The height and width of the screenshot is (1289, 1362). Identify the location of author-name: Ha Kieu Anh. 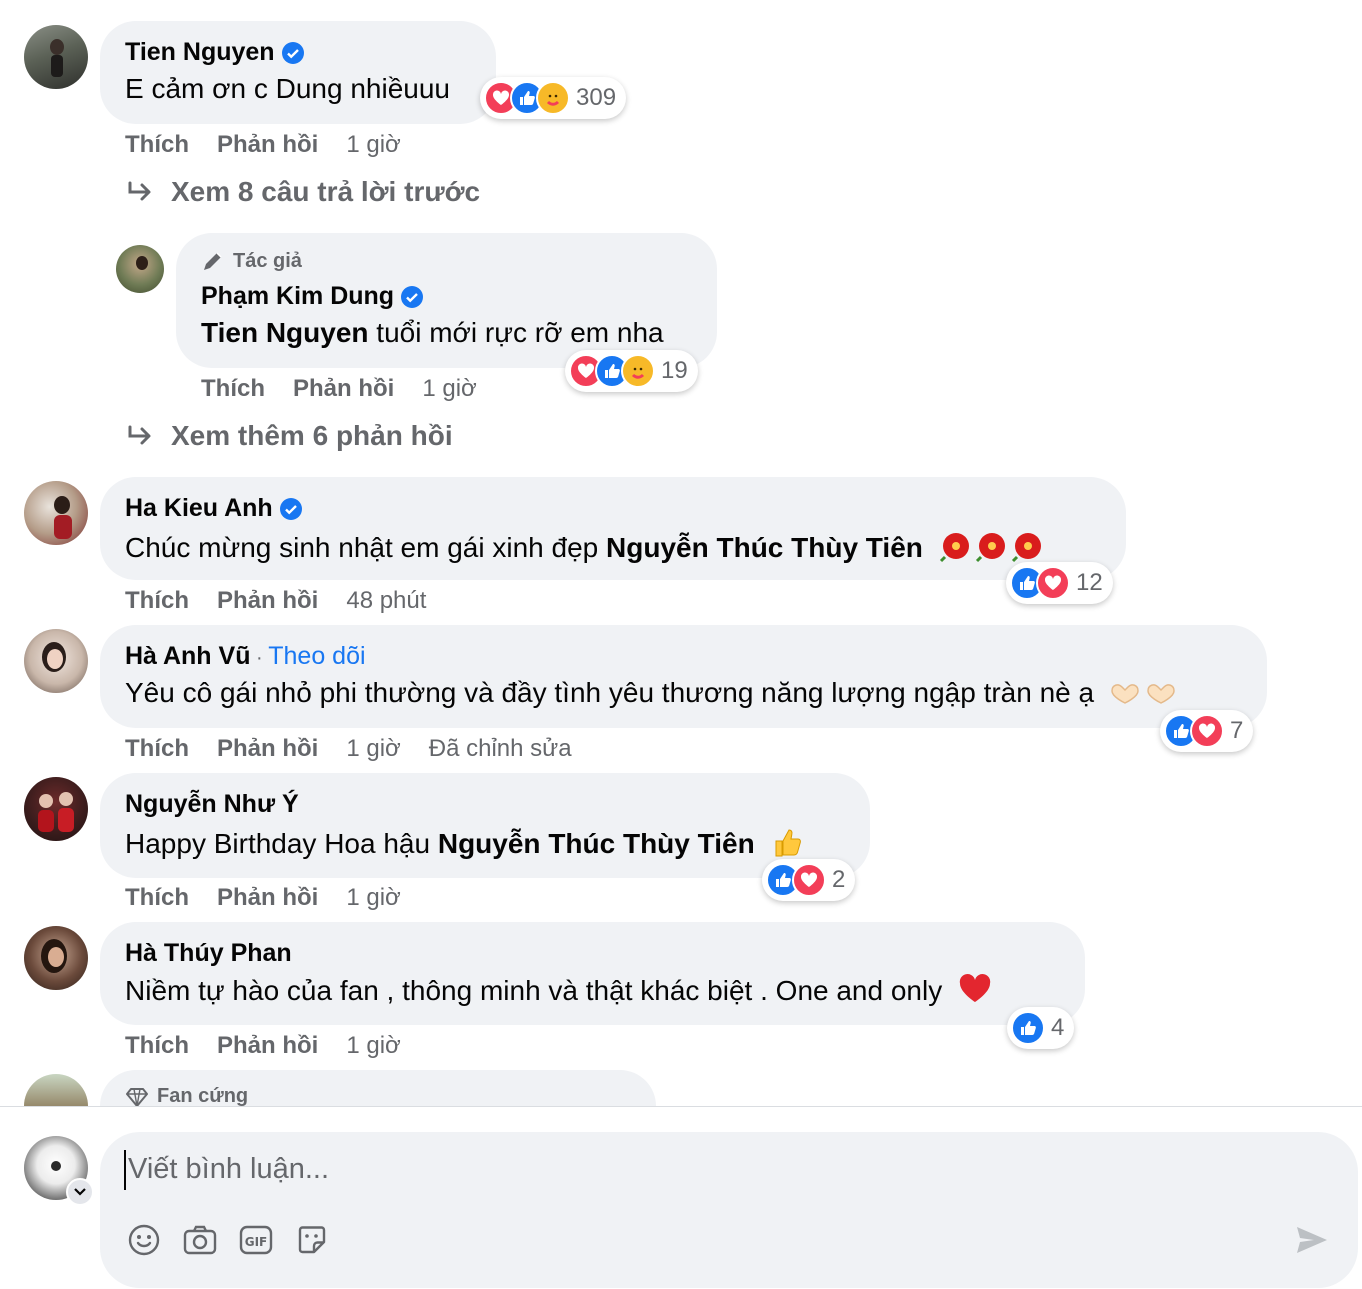
(199, 508).